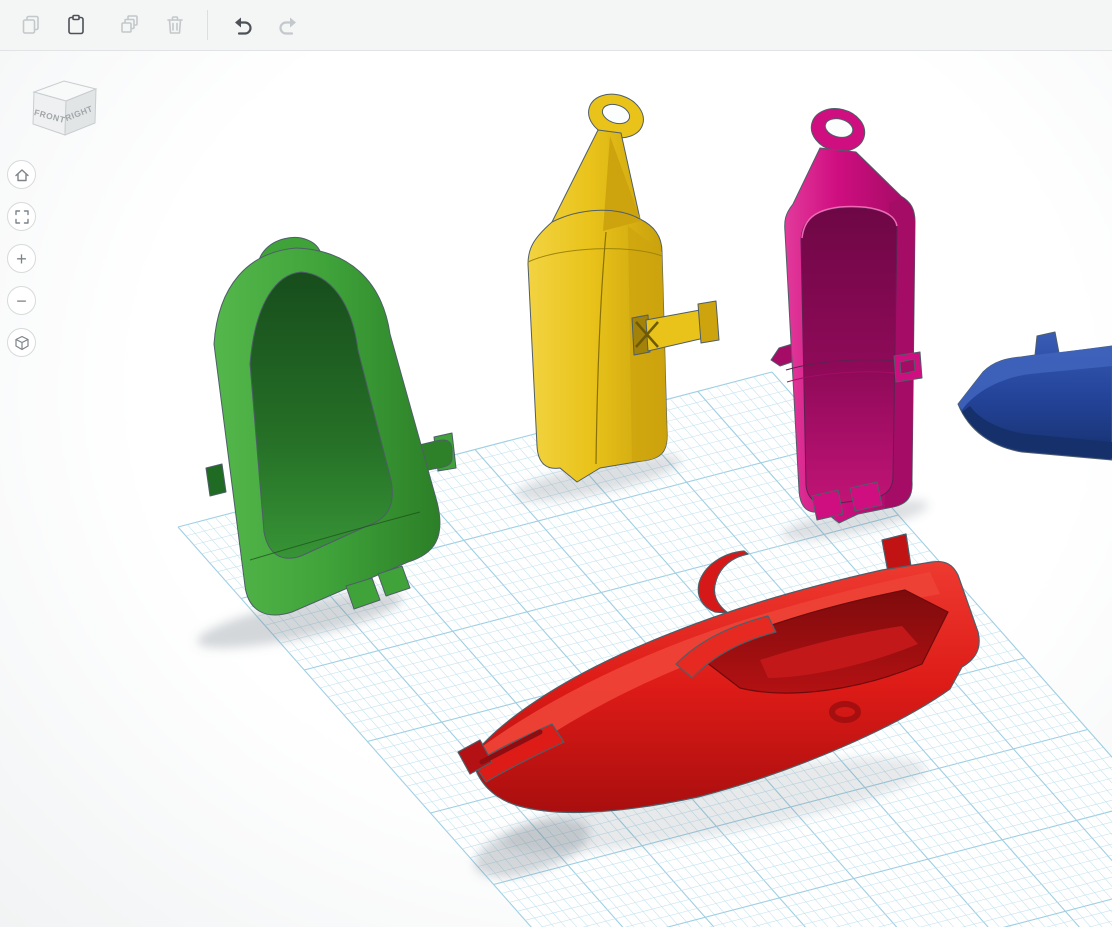 Image resolution: width=1112 pixels, height=927 pixels. I want to click on paste-icon, so click(76, 24).